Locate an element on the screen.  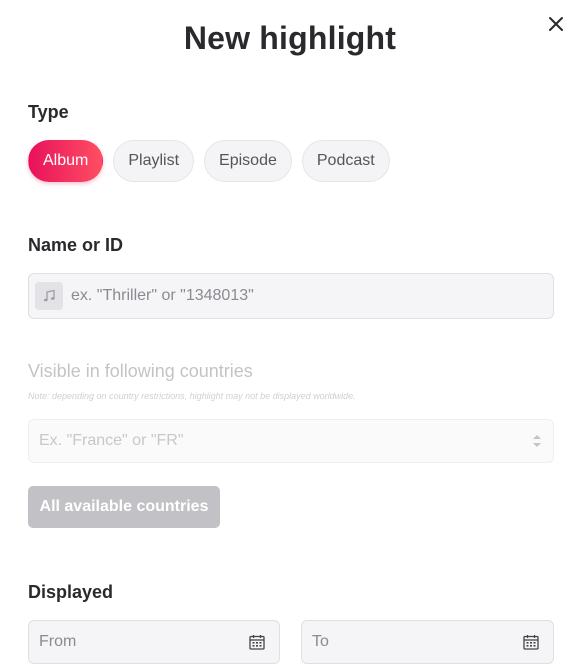
select-arrows-icon is located at coordinates (537, 441).